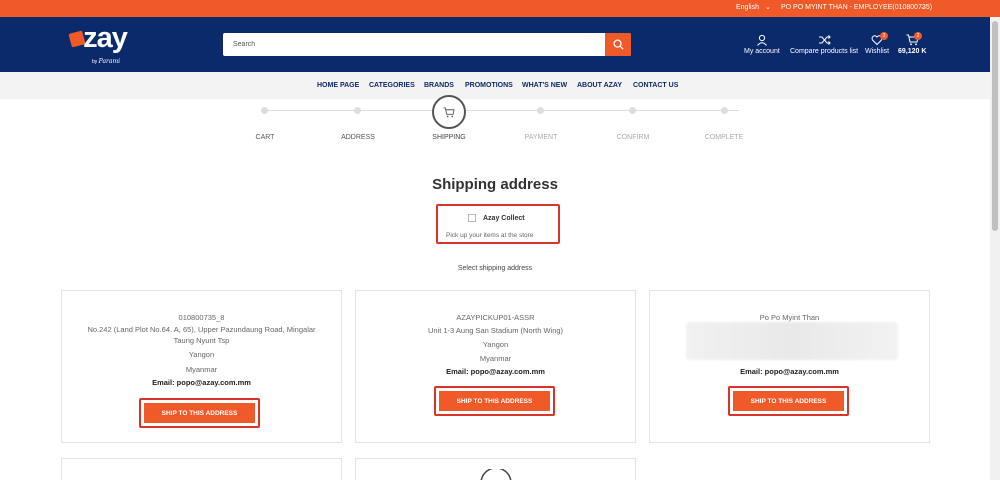  I want to click on page-scrollbar, so click(995, 248).